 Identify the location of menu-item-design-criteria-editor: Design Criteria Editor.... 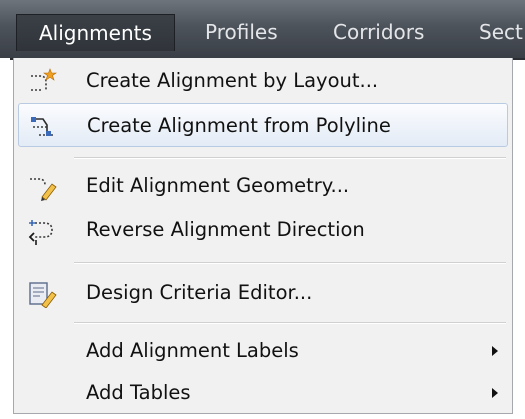
(263, 293).